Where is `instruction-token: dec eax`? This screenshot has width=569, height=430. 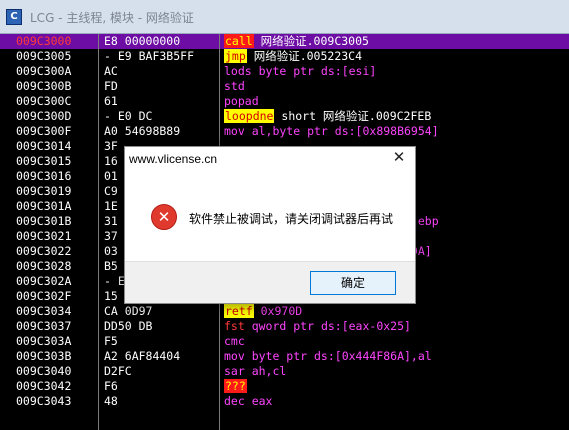 instruction-token: dec eax is located at coordinates (248, 401).